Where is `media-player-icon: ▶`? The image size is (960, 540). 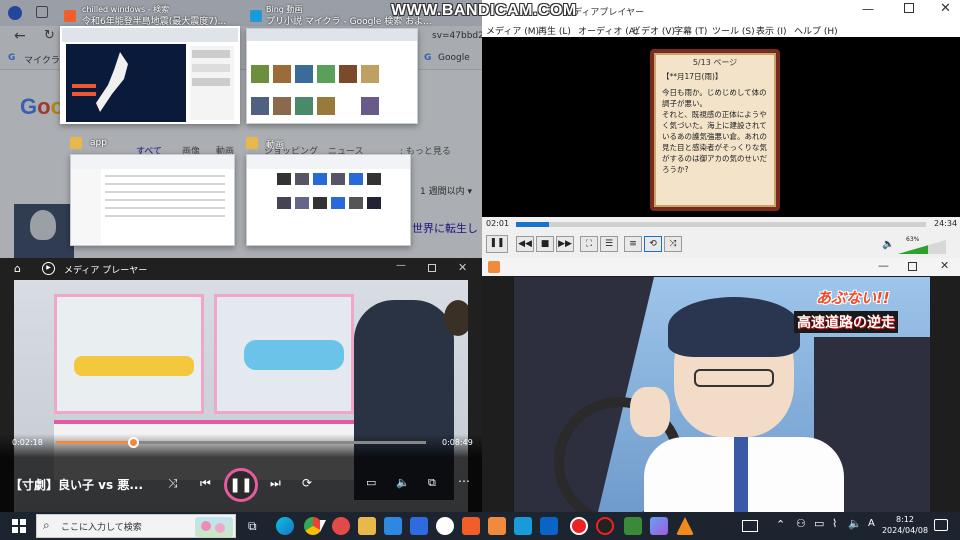
media-player-icon: ▶ is located at coordinates (48, 268).